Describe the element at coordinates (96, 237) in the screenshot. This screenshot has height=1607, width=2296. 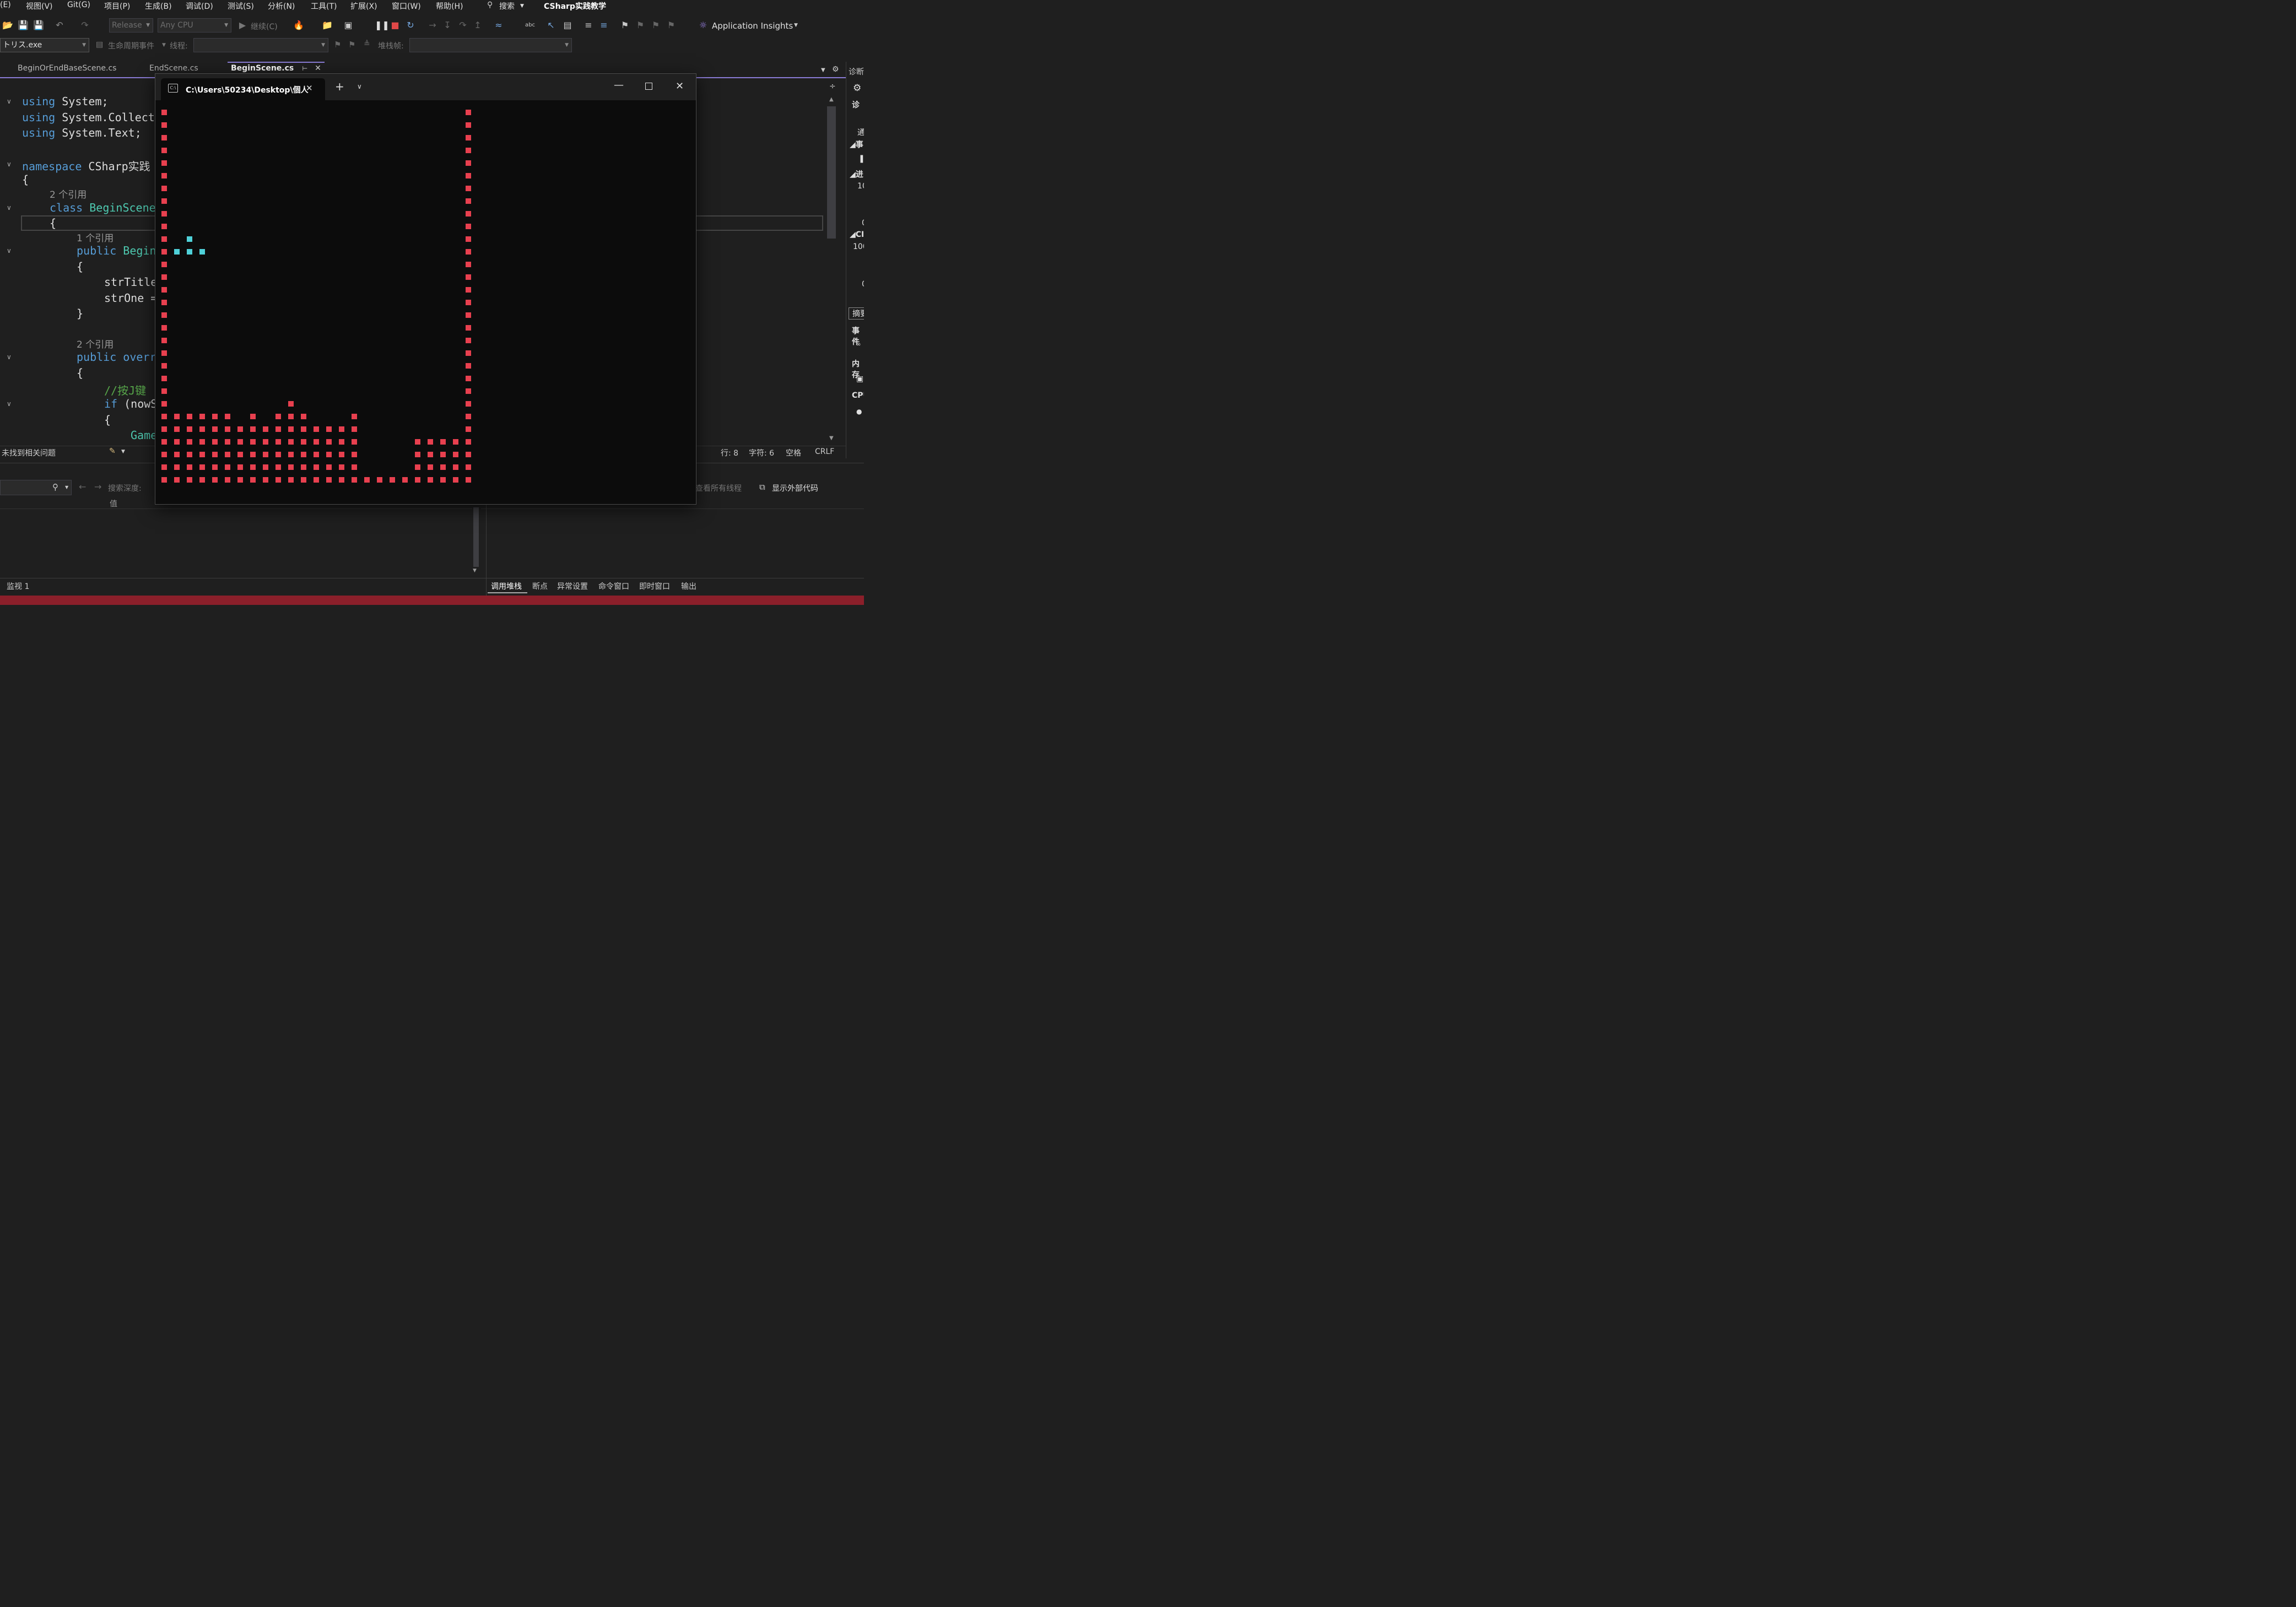
I see `codelens-references: 1 个引用` at that location.